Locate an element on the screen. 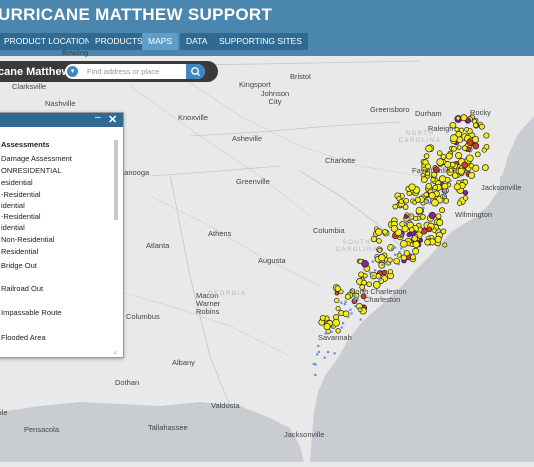  tab-data: DATA is located at coordinates (197, 41).